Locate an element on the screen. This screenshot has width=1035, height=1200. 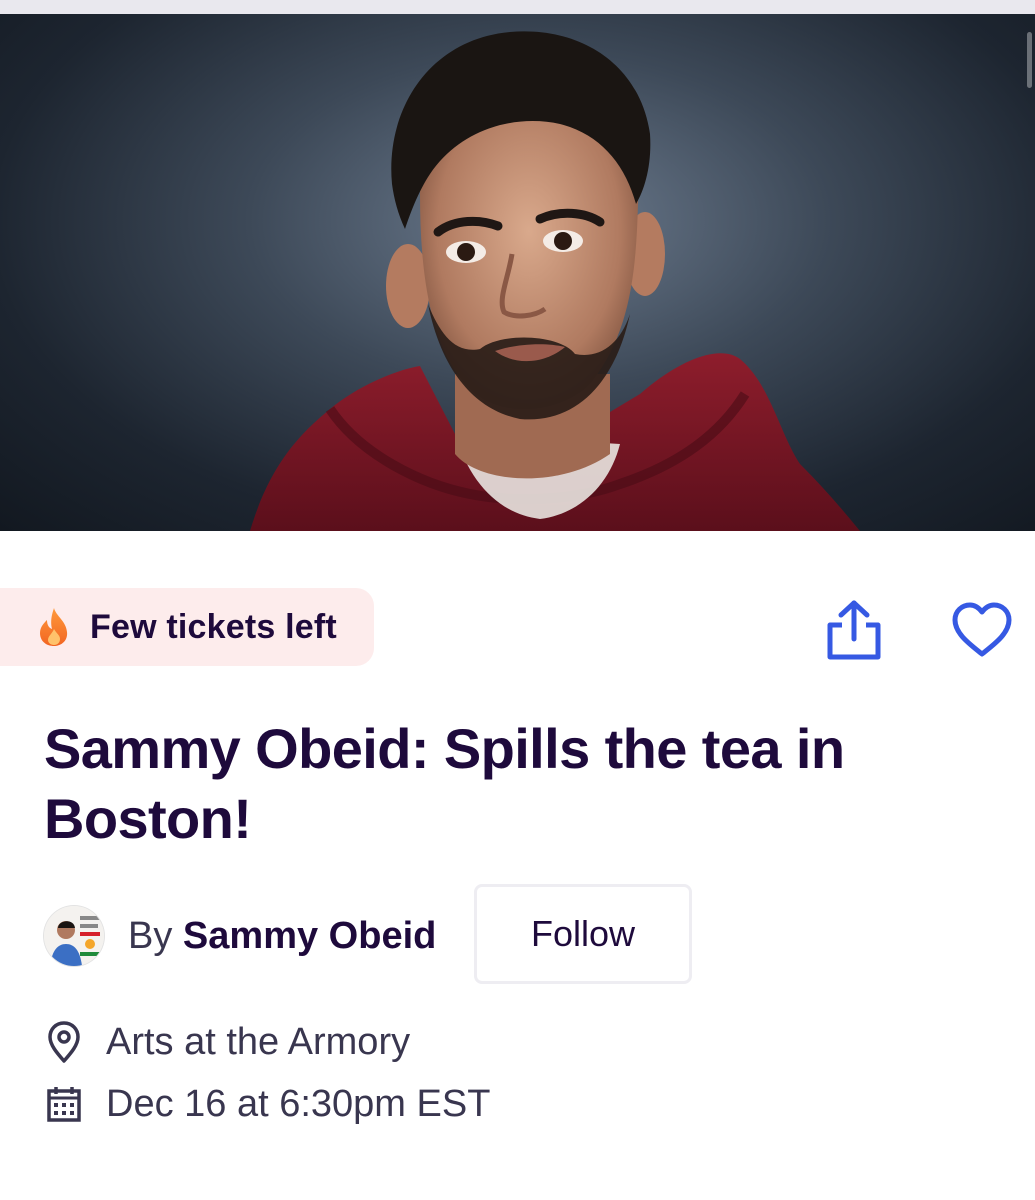
organizer-row: By Sammy Obeid is located at coordinates (240, 936).